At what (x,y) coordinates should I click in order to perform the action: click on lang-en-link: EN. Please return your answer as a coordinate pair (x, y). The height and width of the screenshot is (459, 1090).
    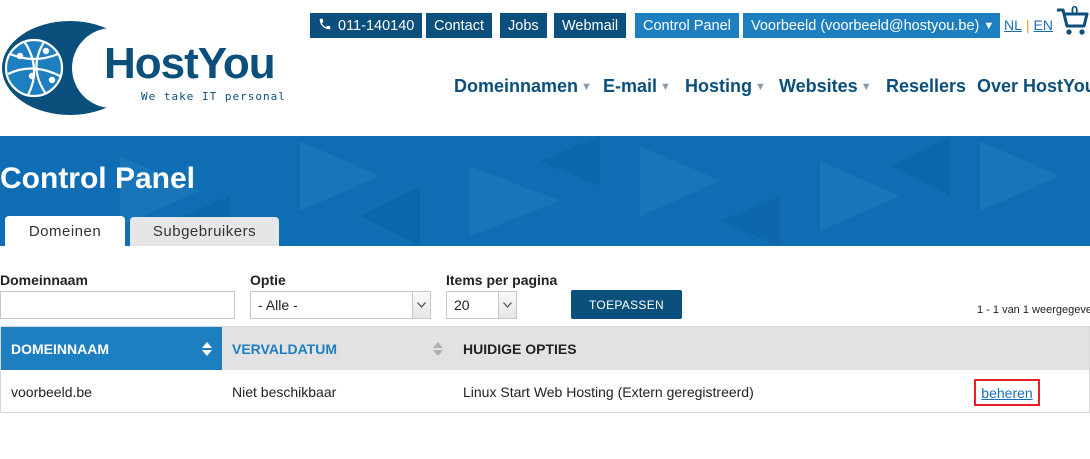
    Looking at the image, I should click on (1043, 25).